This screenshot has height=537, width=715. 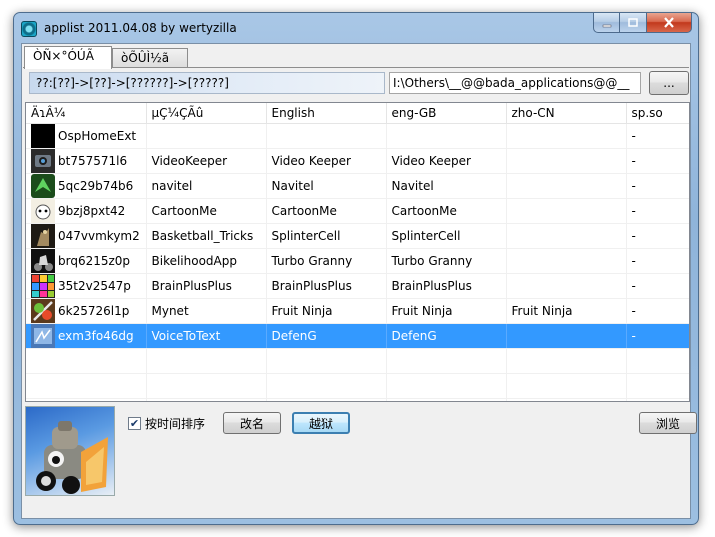 I want to click on cell-directory: OspHomeExt, so click(x=86, y=136).